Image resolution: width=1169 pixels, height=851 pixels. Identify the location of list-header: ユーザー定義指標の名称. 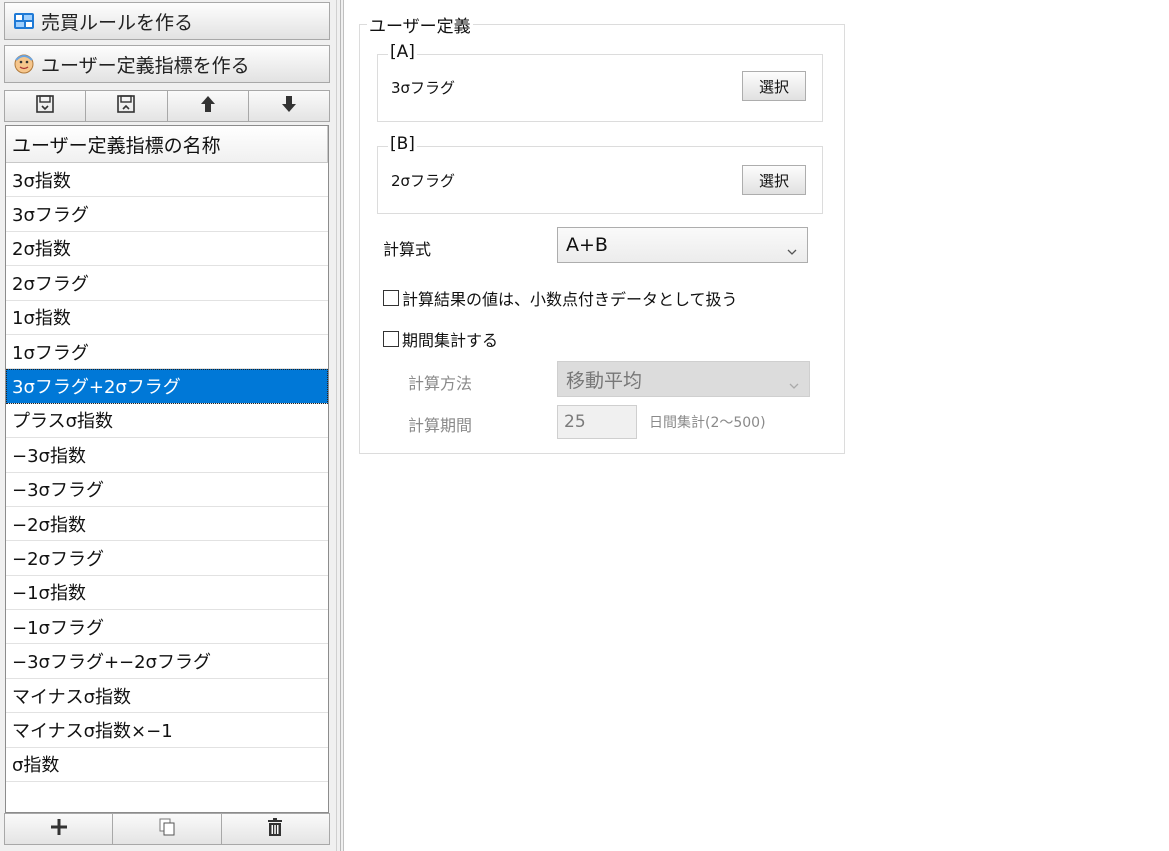
(167, 144).